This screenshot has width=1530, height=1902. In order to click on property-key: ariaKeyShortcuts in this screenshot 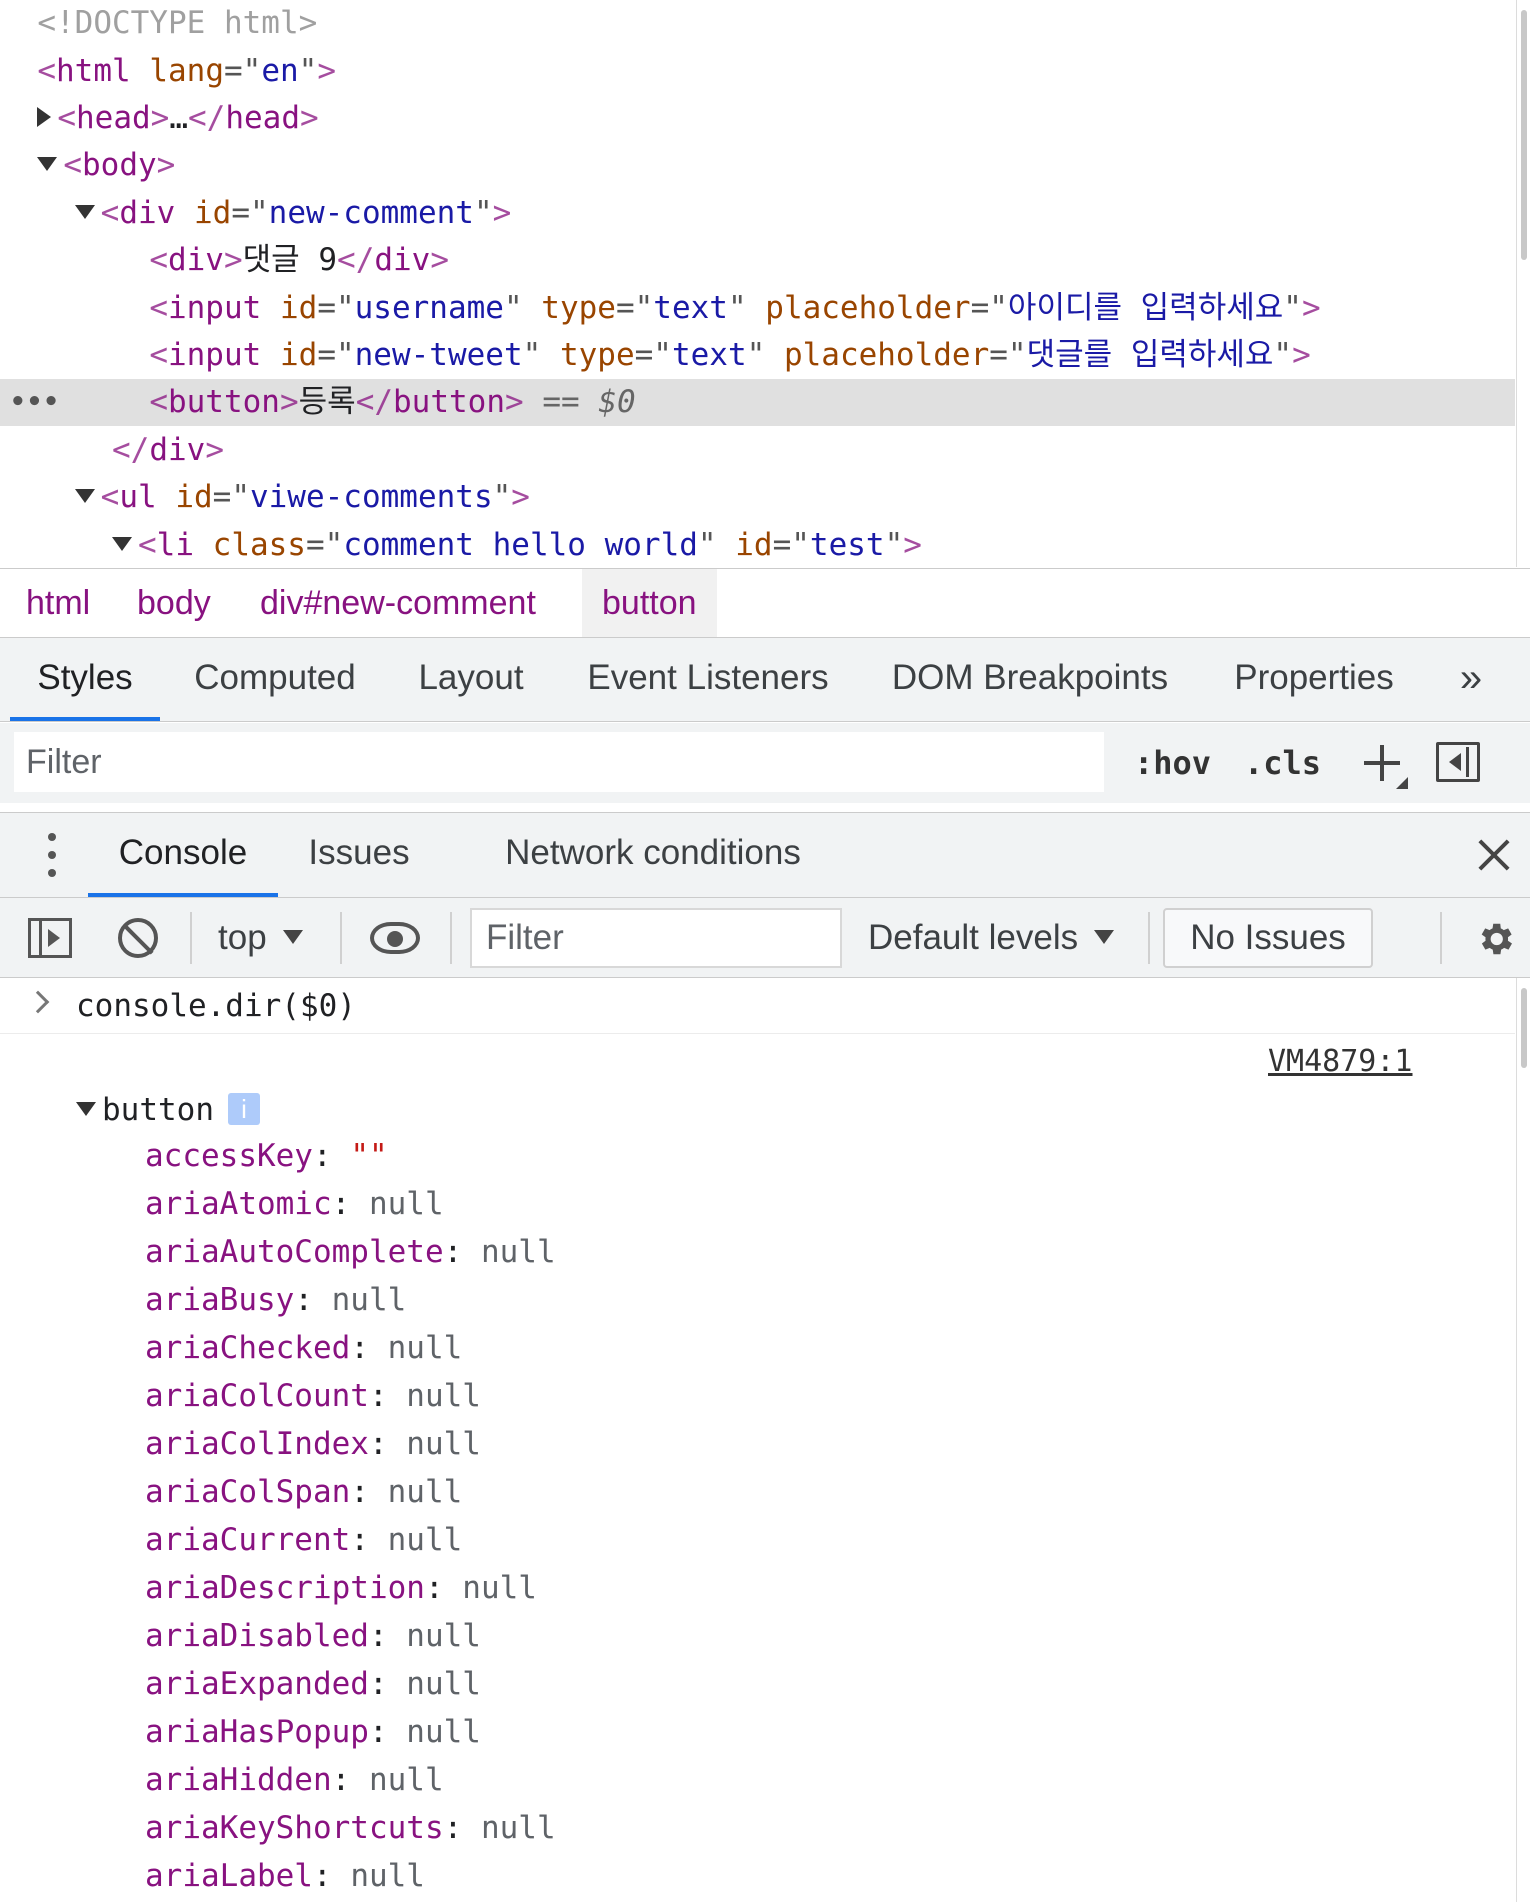, I will do `click(294, 1828)`.